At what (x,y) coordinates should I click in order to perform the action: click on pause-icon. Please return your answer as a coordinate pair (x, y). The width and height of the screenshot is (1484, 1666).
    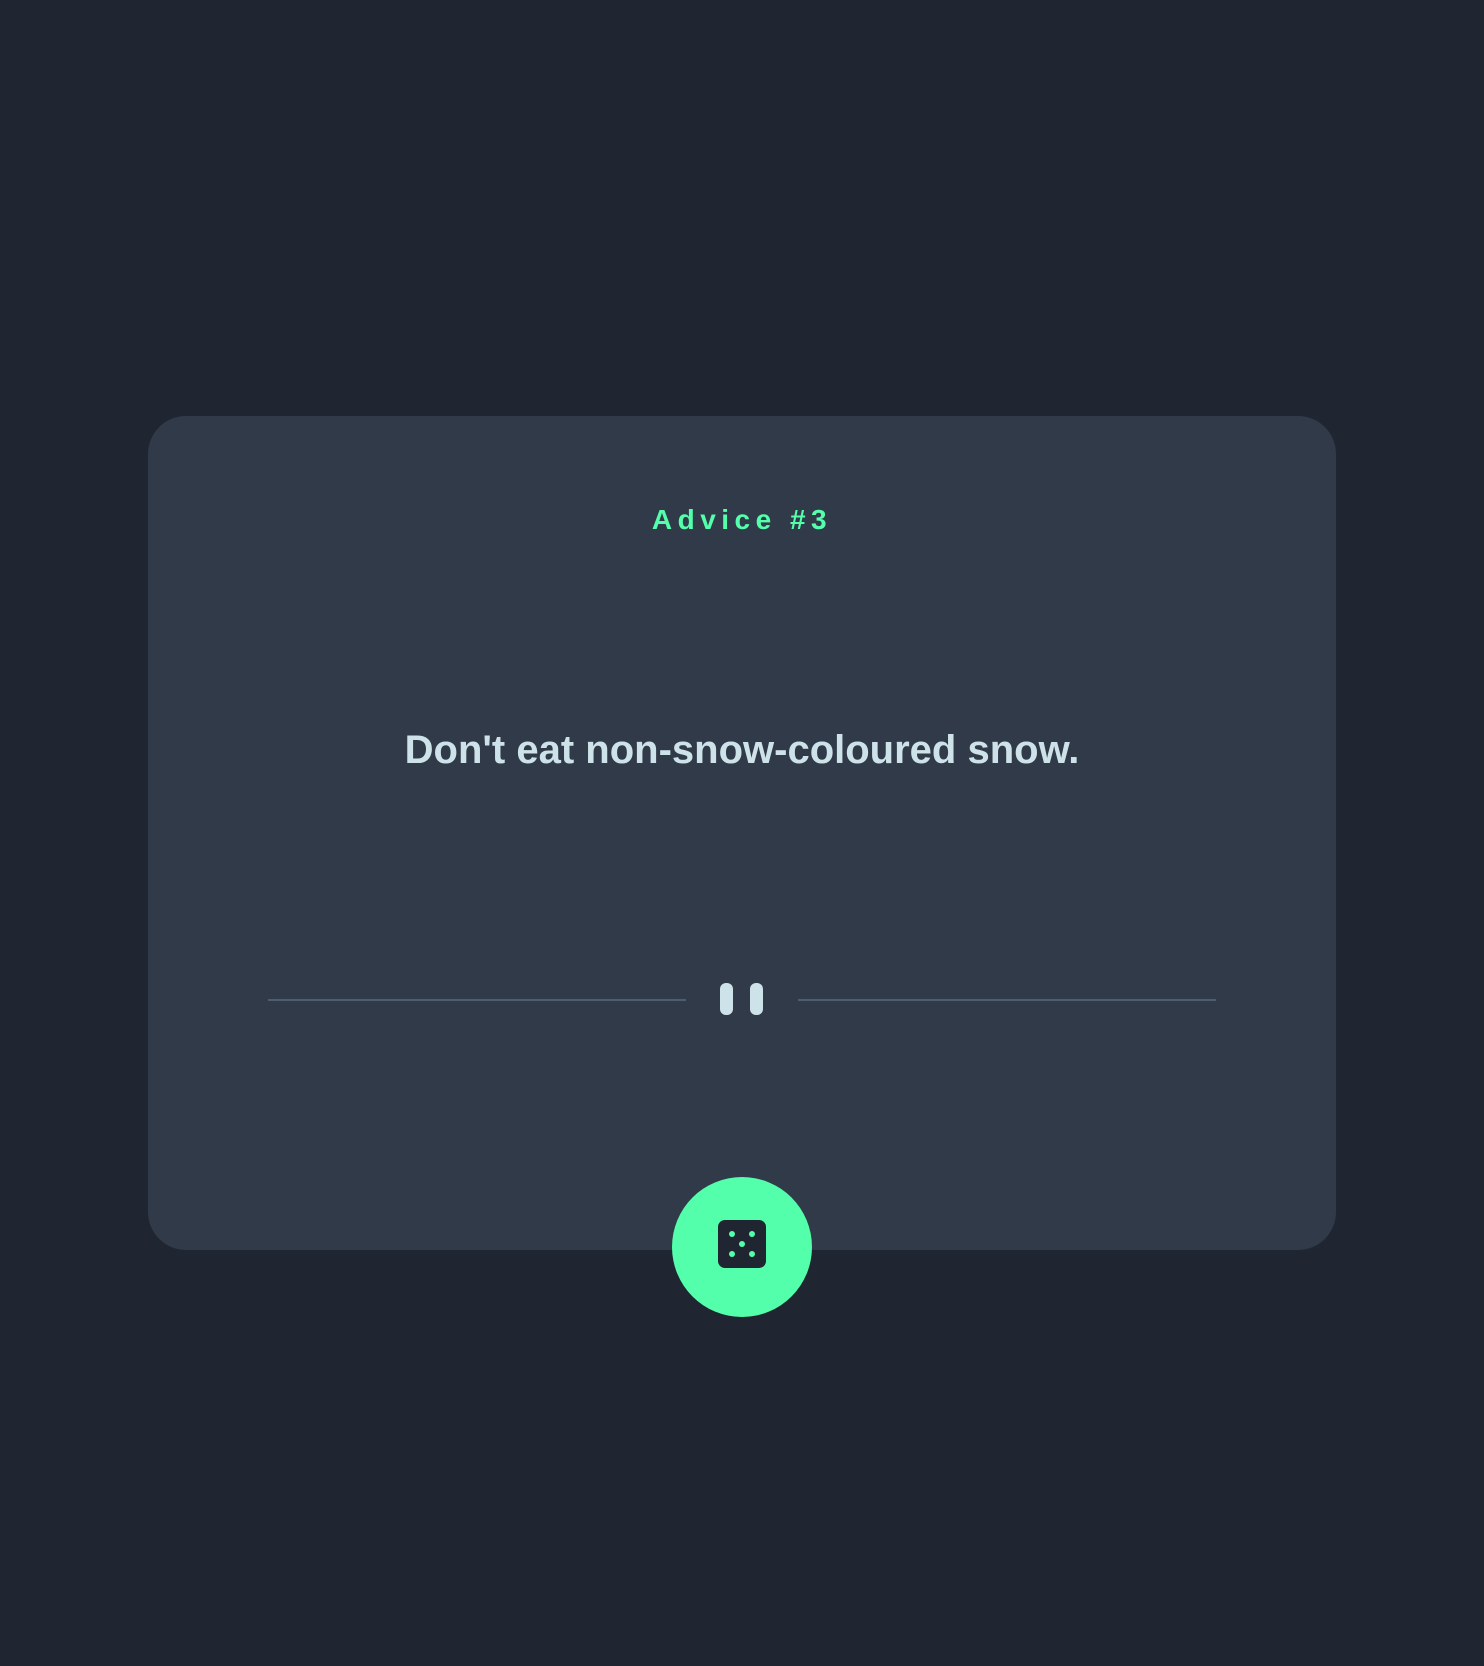
    Looking at the image, I should click on (742, 1000).